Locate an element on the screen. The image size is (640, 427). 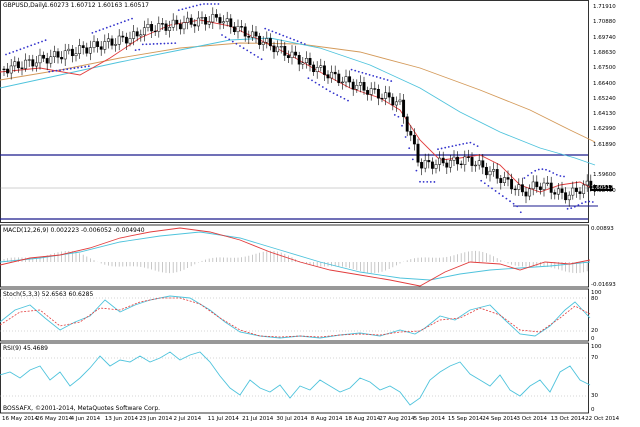
price-tick-label: 1.65240 is located at coordinates (604, 98).